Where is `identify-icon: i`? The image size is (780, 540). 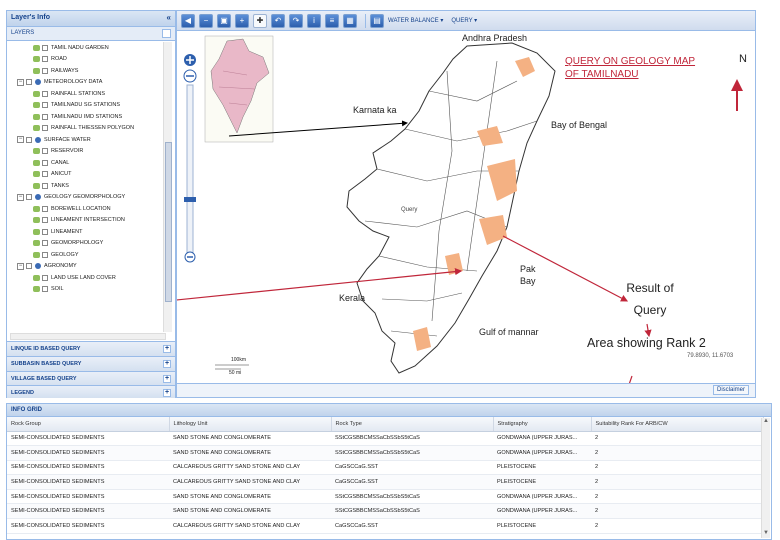 identify-icon: i is located at coordinates (314, 20).